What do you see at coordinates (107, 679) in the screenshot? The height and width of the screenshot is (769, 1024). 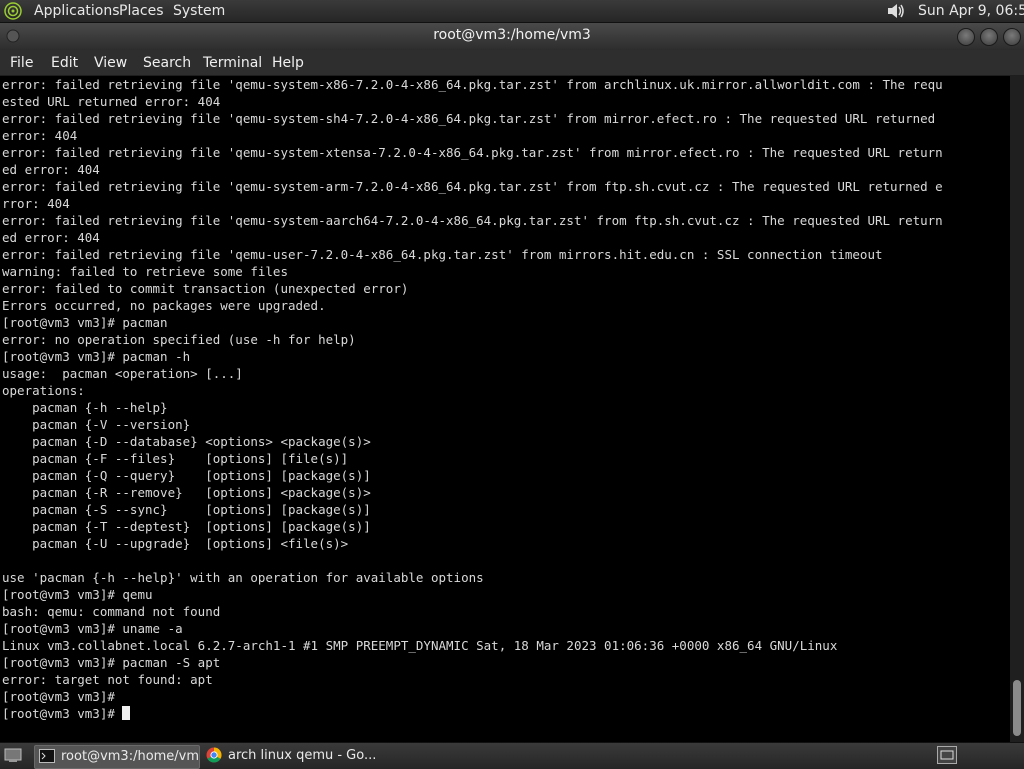 I see `terminal-line: error: target not found: apt` at bounding box center [107, 679].